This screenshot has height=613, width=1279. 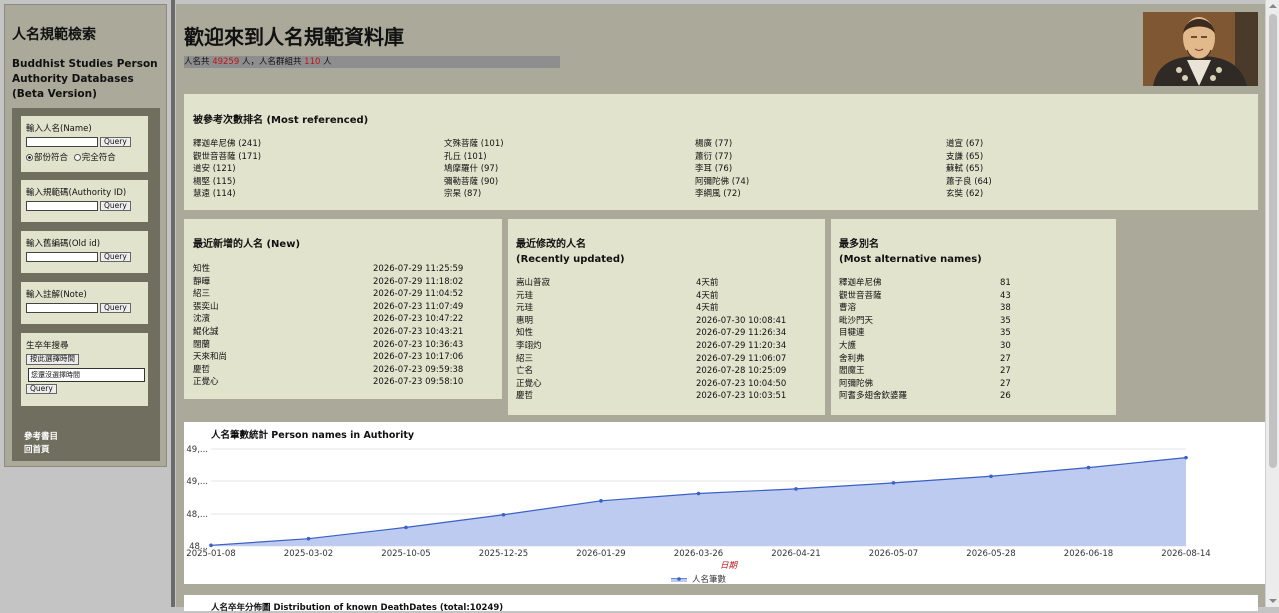 I want to click on recent-title-en: (Recently updated), so click(x=570, y=259).